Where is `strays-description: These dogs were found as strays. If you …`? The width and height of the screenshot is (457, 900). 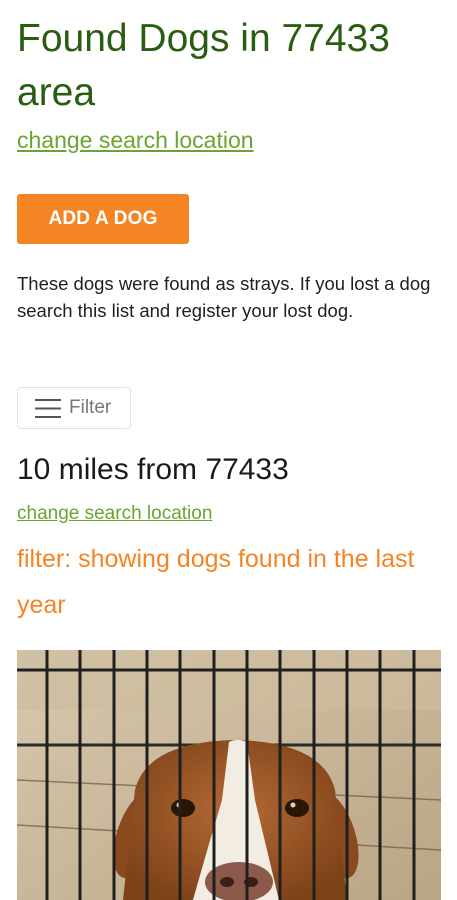 strays-description: These dogs were found as strays. If you … is located at coordinates (224, 297).